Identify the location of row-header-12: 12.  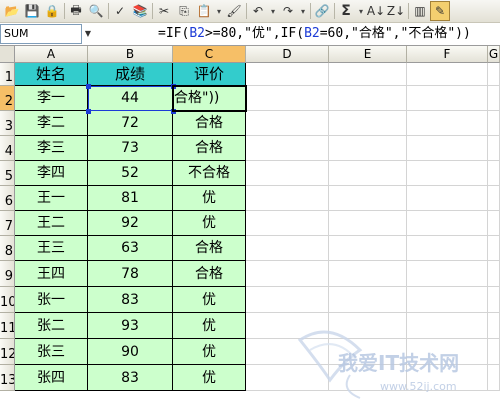
(7, 352).